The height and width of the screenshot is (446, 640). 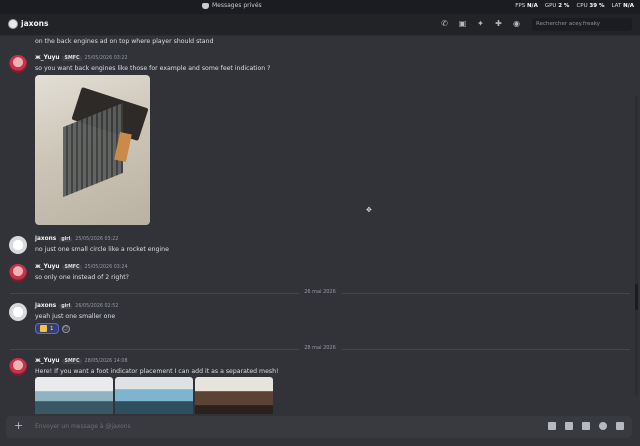 I want to click on message-header: ж_Yuyu SMFC 25/05/2026 03:22, so click(x=81, y=58).